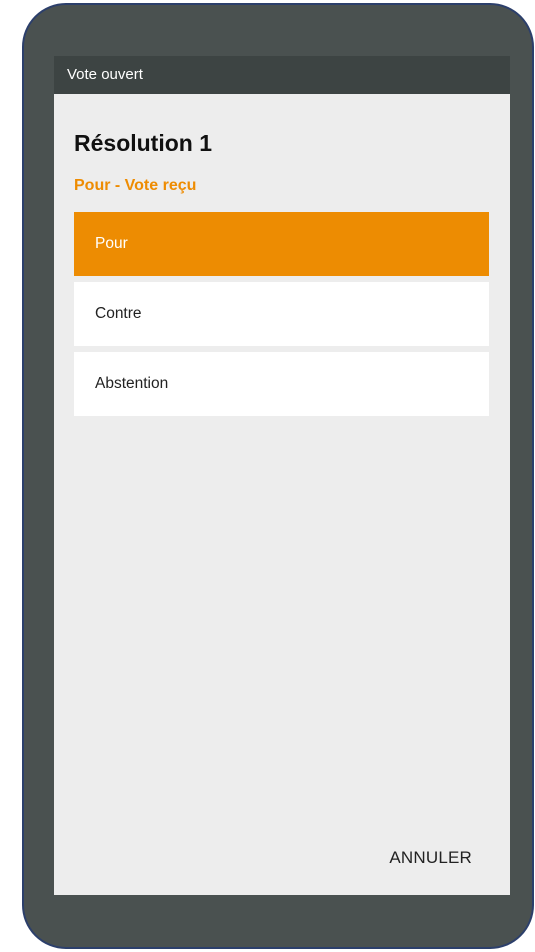  Describe the element at coordinates (132, 383) in the screenshot. I see `vote-option-label: Abstention` at that location.